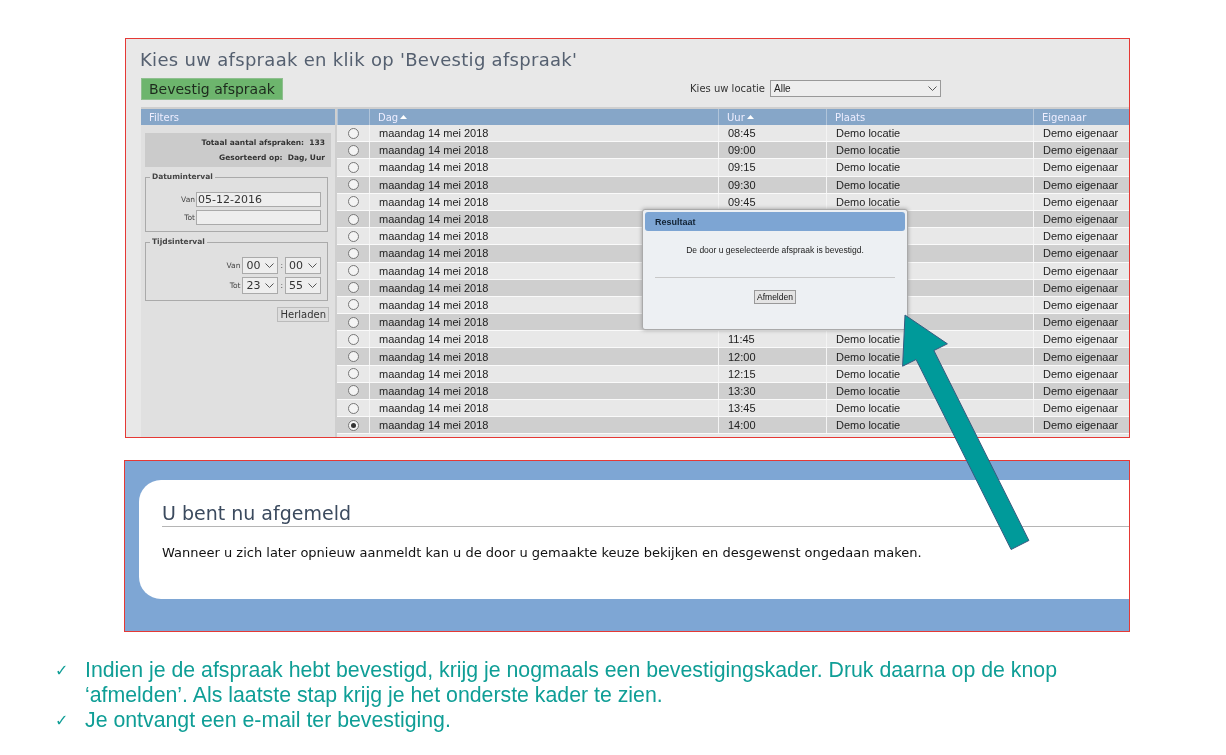  I want to click on date-from-field: 05-12-2016, so click(258, 199).